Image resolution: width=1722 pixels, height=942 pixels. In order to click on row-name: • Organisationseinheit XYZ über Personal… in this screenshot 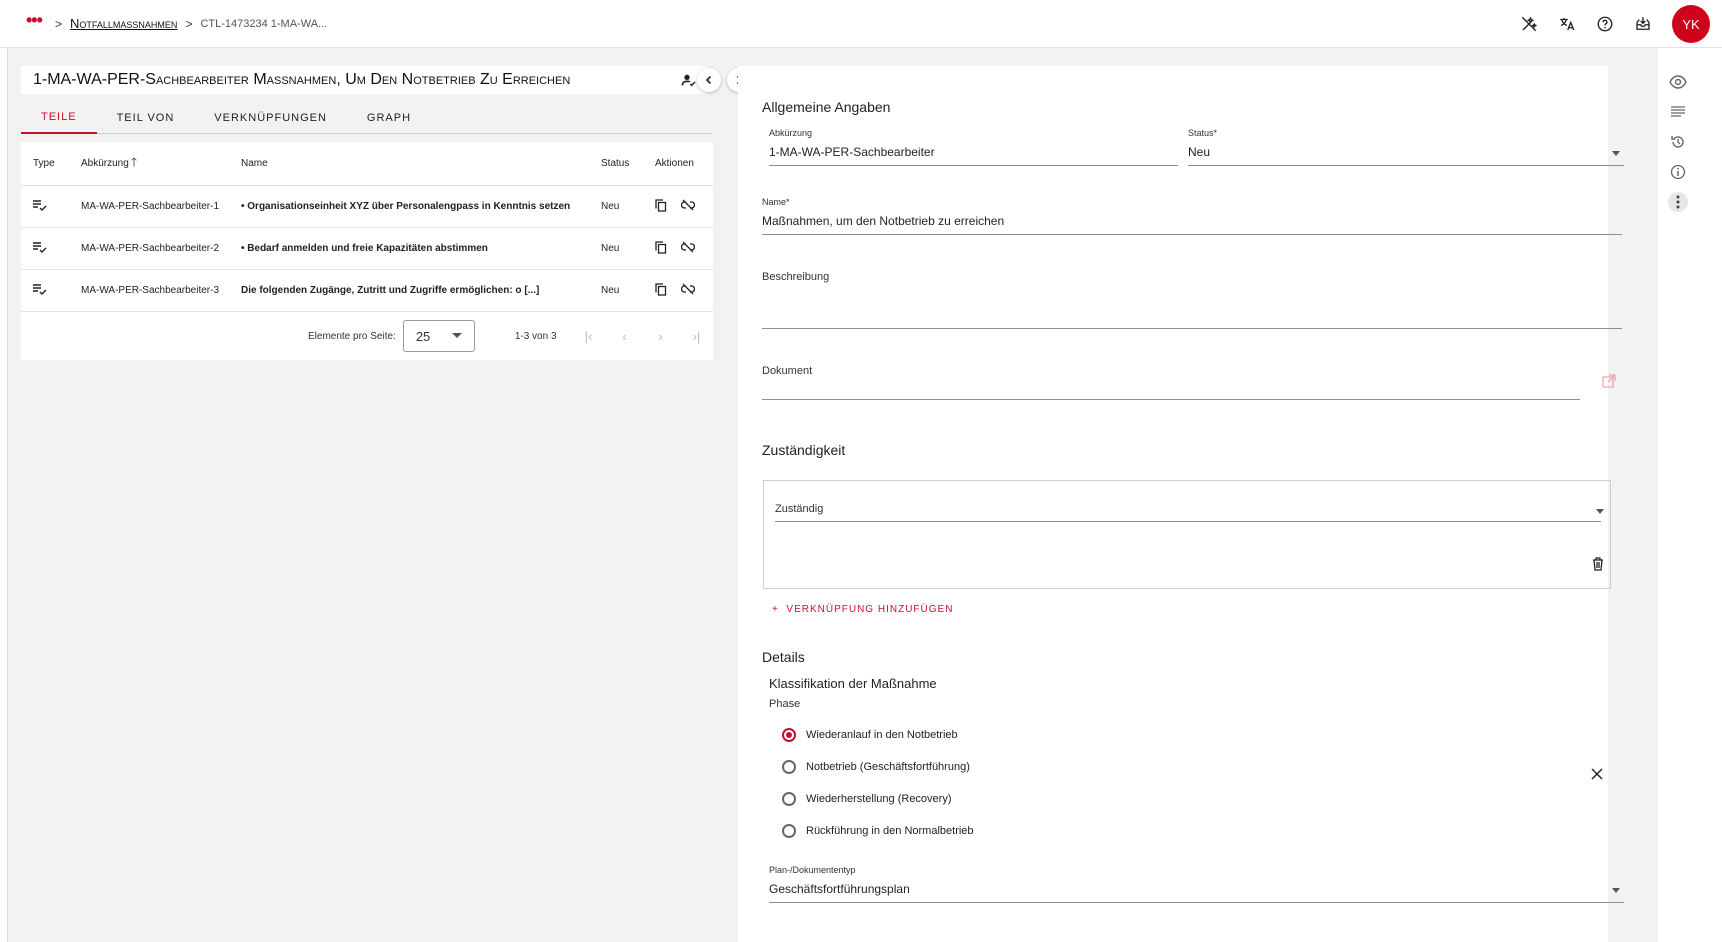, I will do `click(406, 206)`.